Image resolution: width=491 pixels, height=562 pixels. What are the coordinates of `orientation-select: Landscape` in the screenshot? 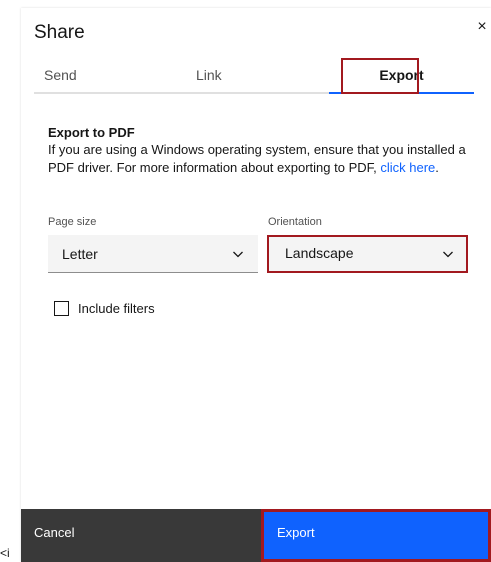 It's located at (367, 254).